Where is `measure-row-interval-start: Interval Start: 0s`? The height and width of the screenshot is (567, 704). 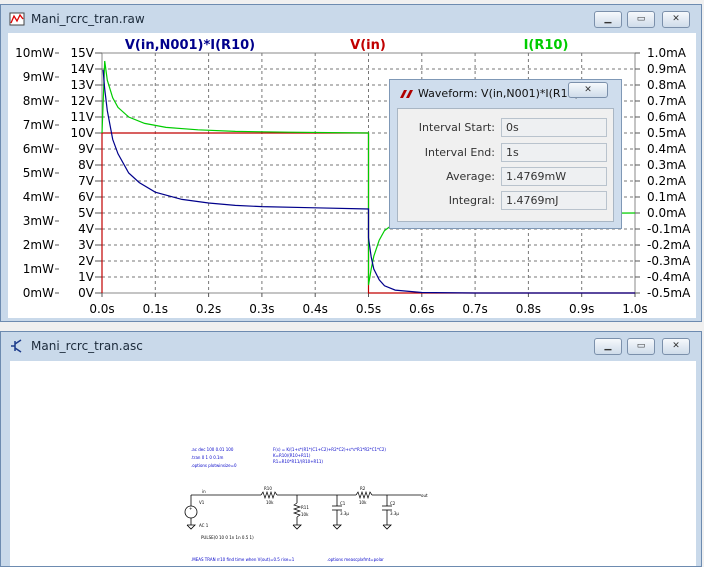 measure-row-interval-start: Interval Start: 0s is located at coordinates (505, 128).